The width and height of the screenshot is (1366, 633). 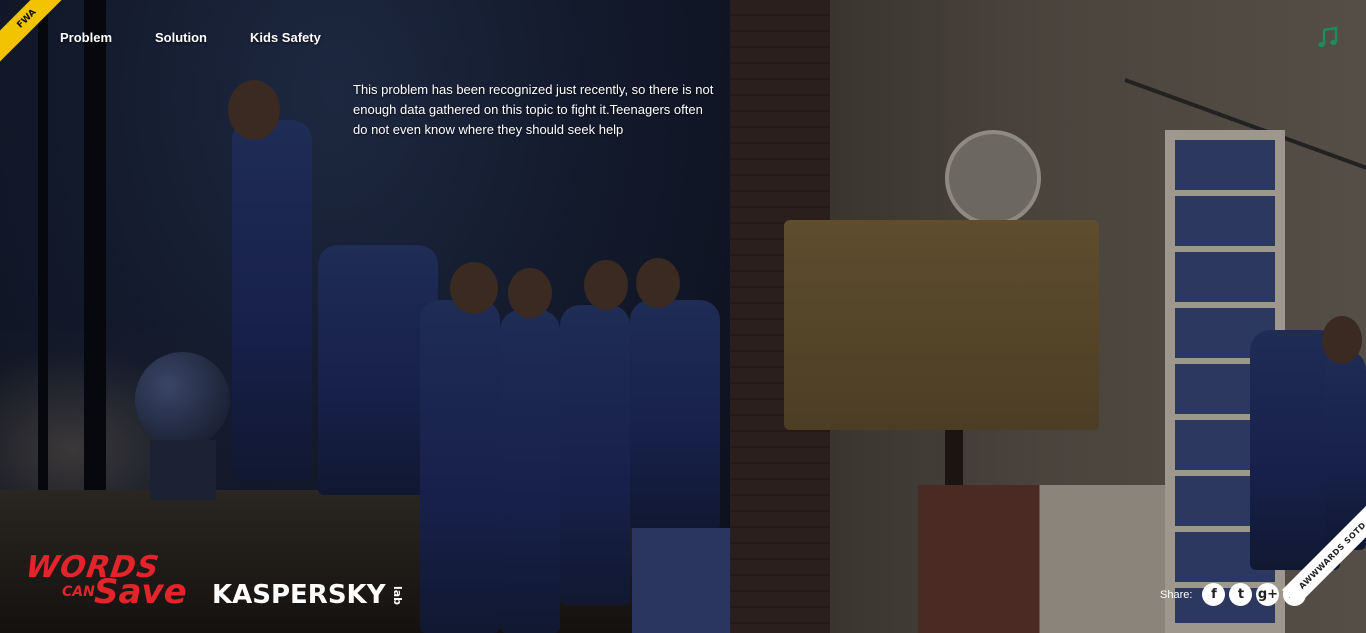 I want to click on nav-solution: Solution, so click(x=181, y=37).